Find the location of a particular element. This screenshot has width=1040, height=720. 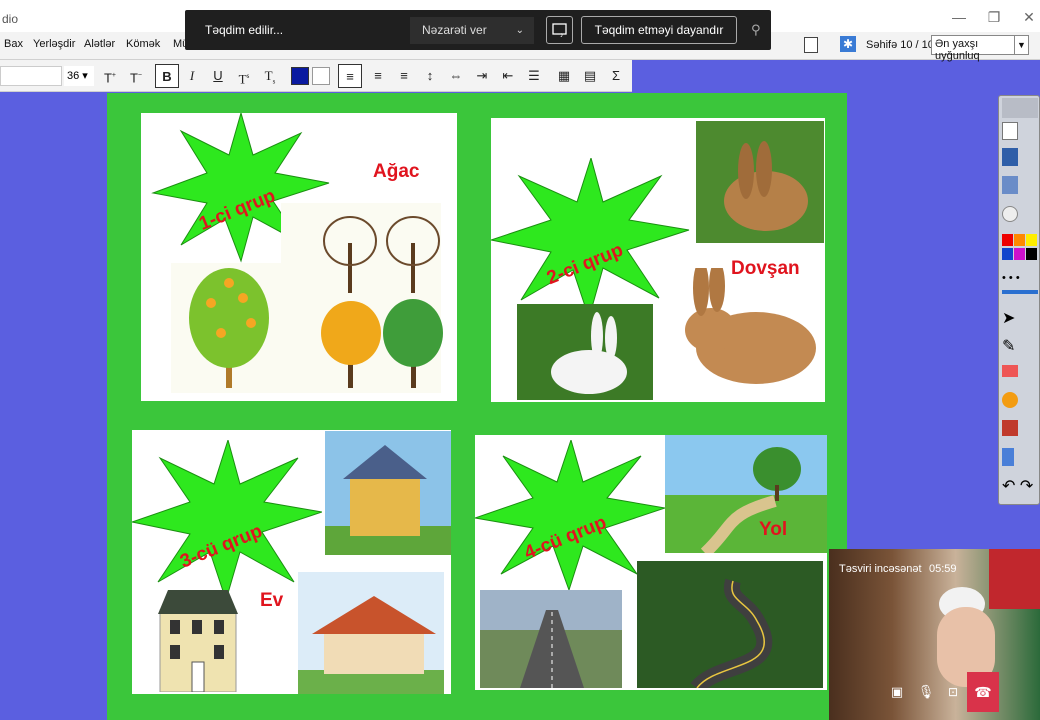

zoom-select: Ən yaxşı uyğunluq ▼ is located at coordinates (980, 48).